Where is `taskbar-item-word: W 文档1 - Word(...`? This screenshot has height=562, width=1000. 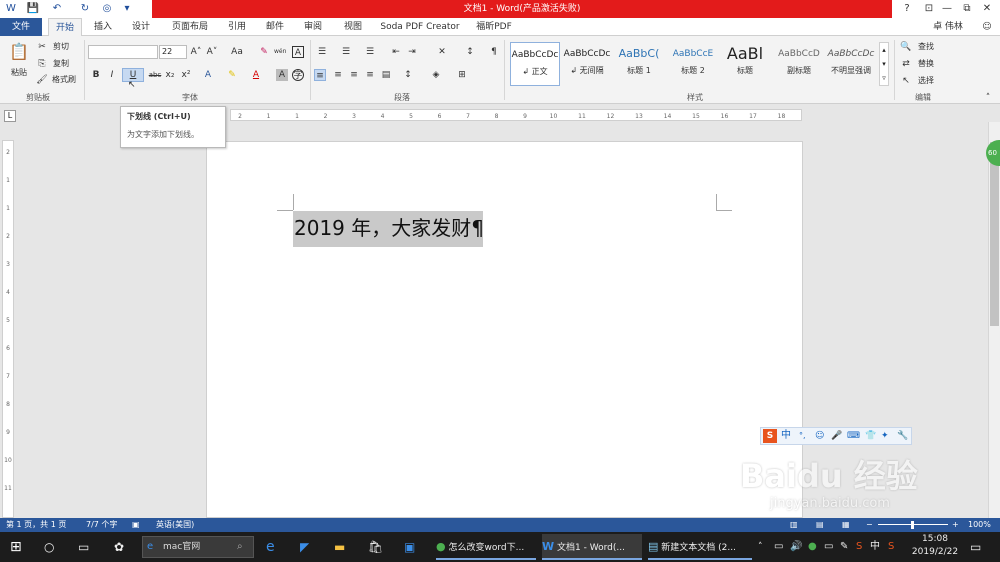 taskbar-item-word: W 文档1 - Word(... is located at coordinates (592, 547).